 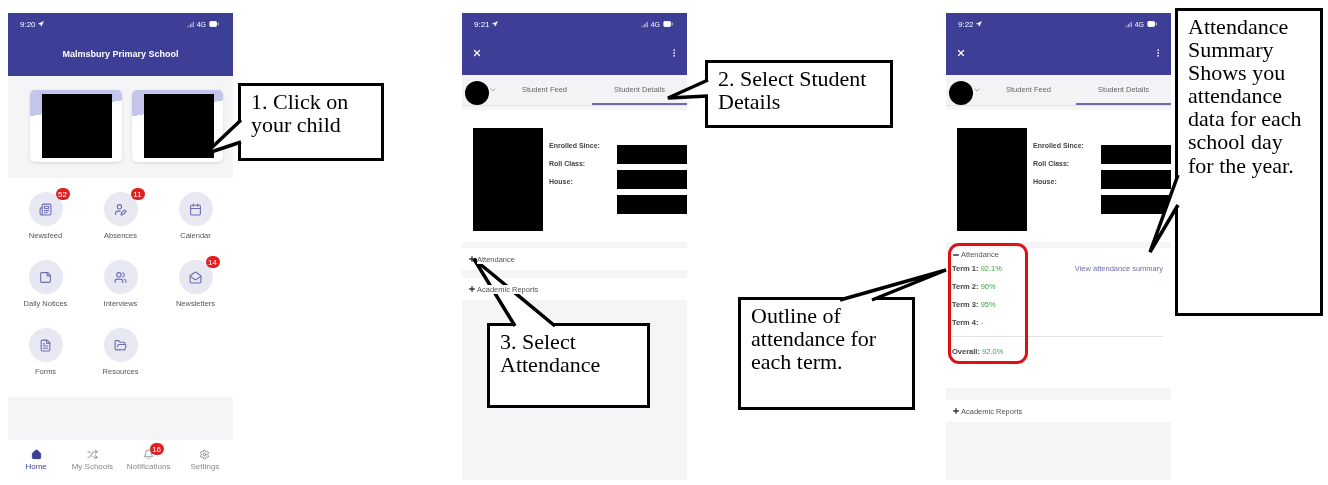 I want to click on count-badge: 16, so click(x=156, y=449).